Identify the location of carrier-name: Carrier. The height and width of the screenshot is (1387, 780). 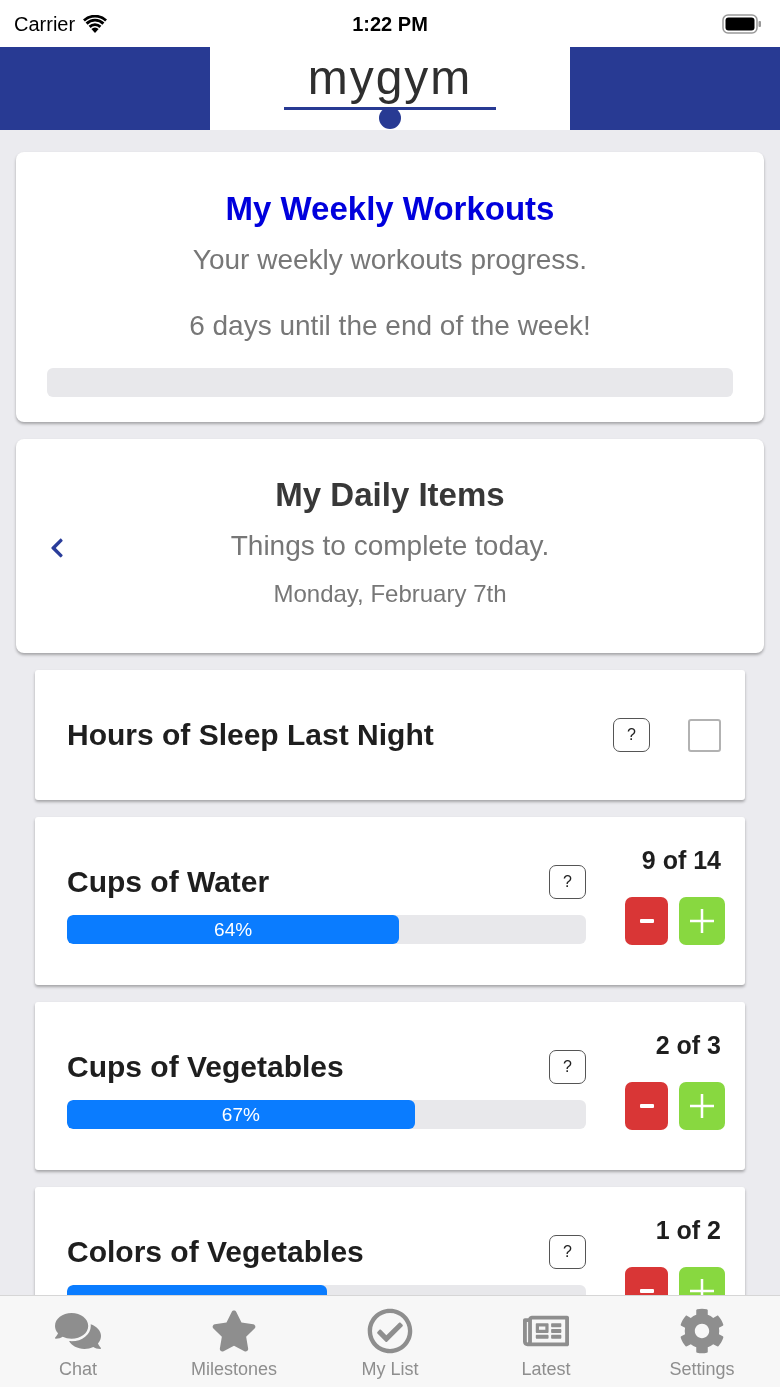
(45, 24).